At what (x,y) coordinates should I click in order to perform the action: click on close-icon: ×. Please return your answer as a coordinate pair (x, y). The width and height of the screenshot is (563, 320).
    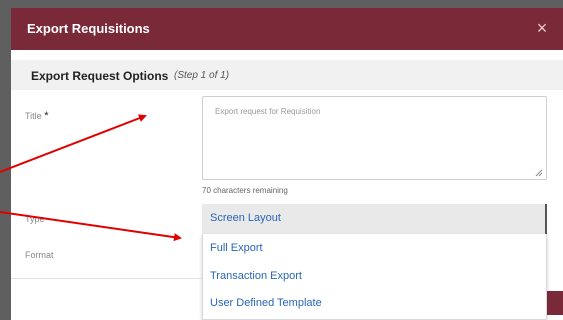
    Looking at the image, I should click on (542, 28).